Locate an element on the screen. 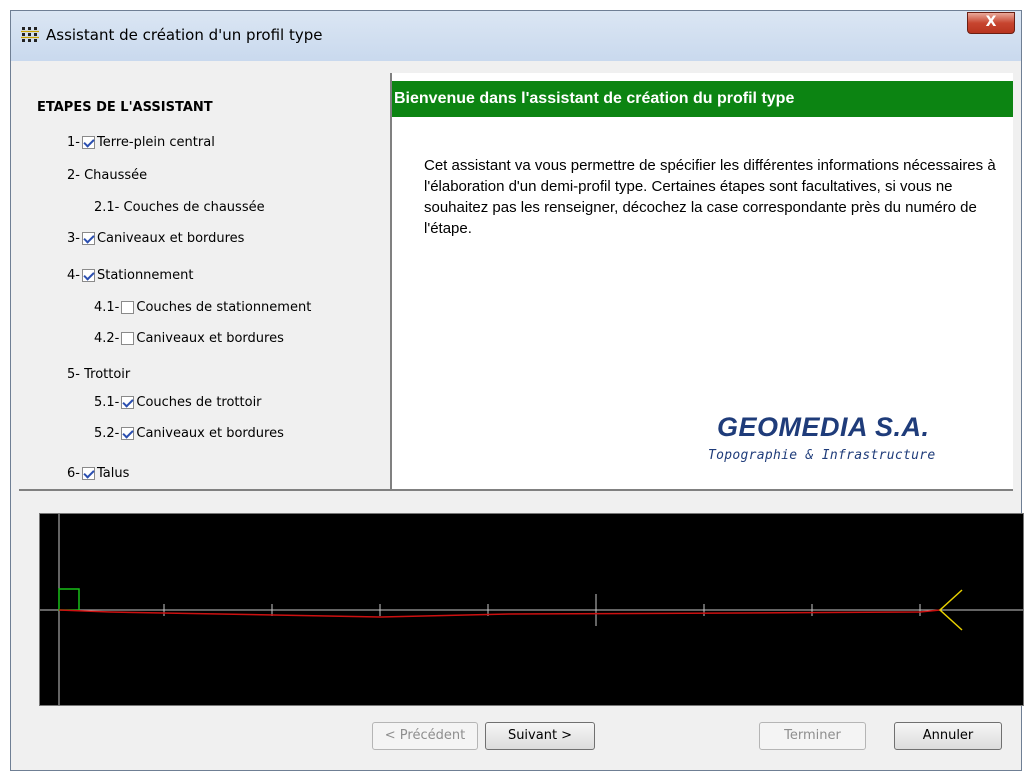 The width and height of the screenshot is (1032, 771). company-logo: GEOMEDIA S.A. is located at coordinates (823, 427).